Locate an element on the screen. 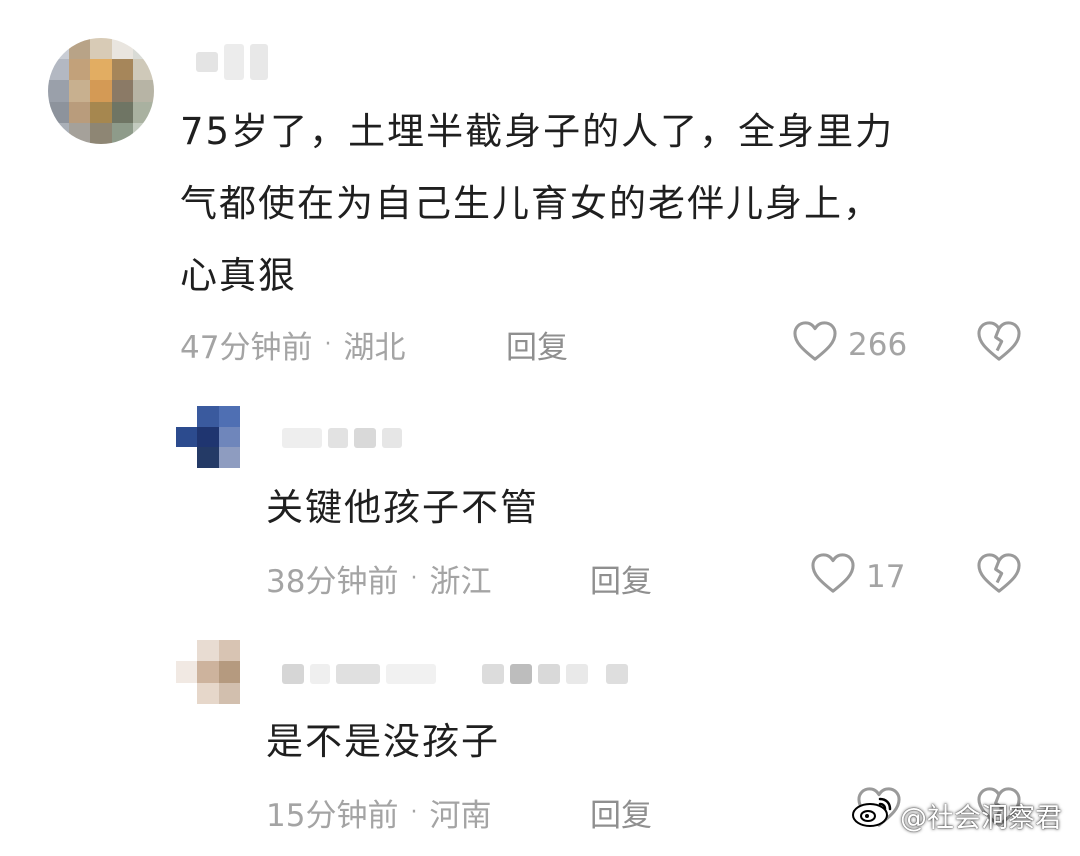  comment-location: 河南 is located at coordinates (460, 816).